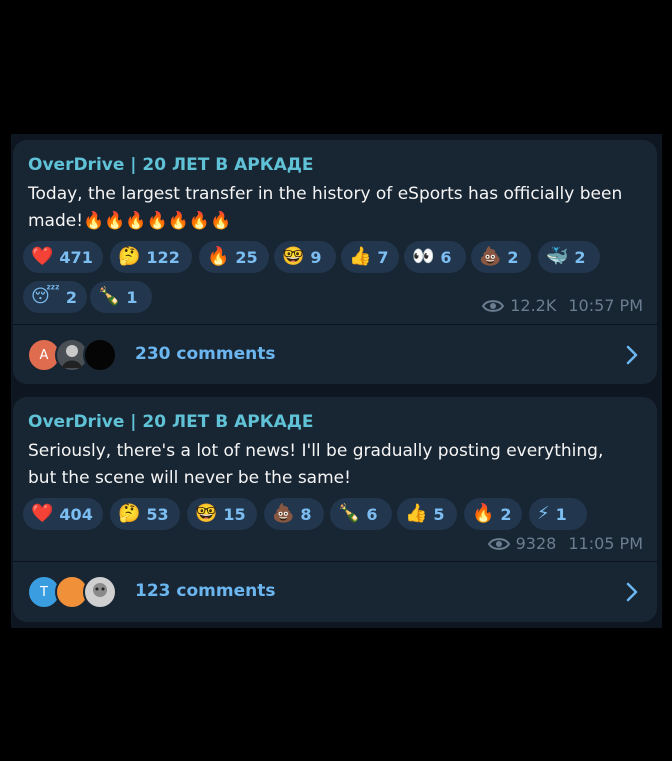  Describe the element at coordinates (100, 355) in the screenshot. I see `avatar-dark` at that location.